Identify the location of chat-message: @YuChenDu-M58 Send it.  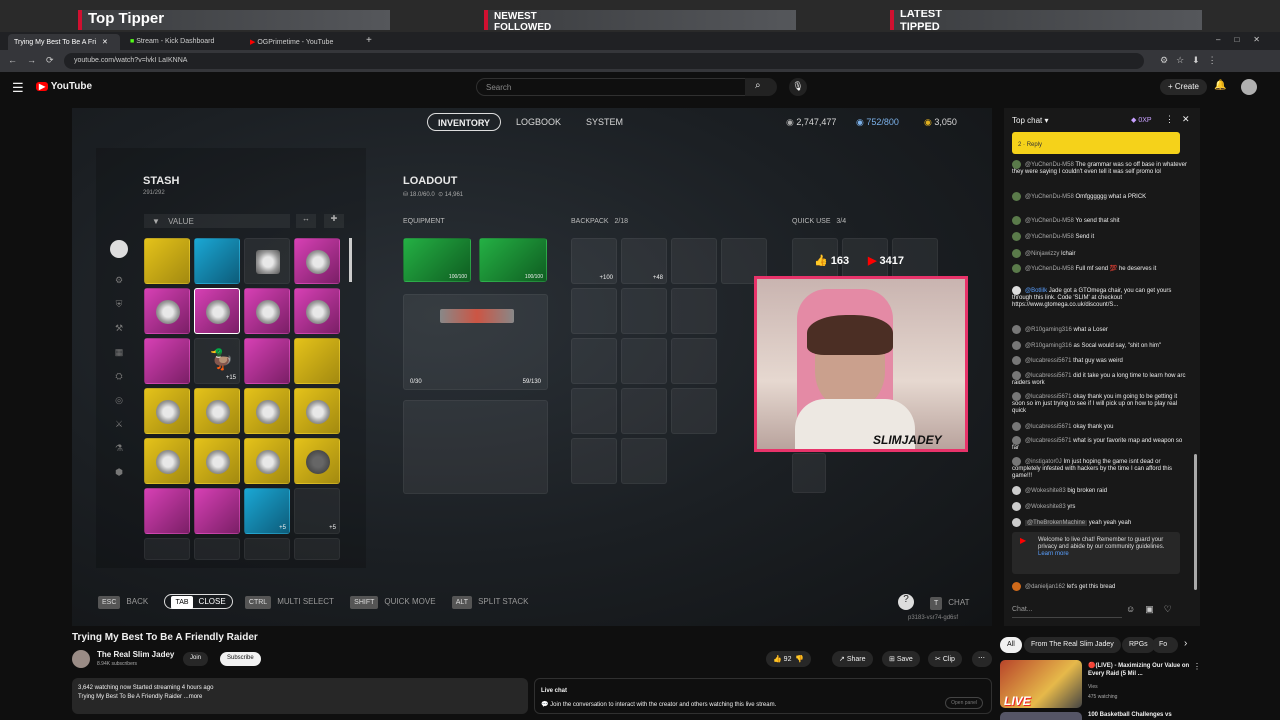
(1100, 236).